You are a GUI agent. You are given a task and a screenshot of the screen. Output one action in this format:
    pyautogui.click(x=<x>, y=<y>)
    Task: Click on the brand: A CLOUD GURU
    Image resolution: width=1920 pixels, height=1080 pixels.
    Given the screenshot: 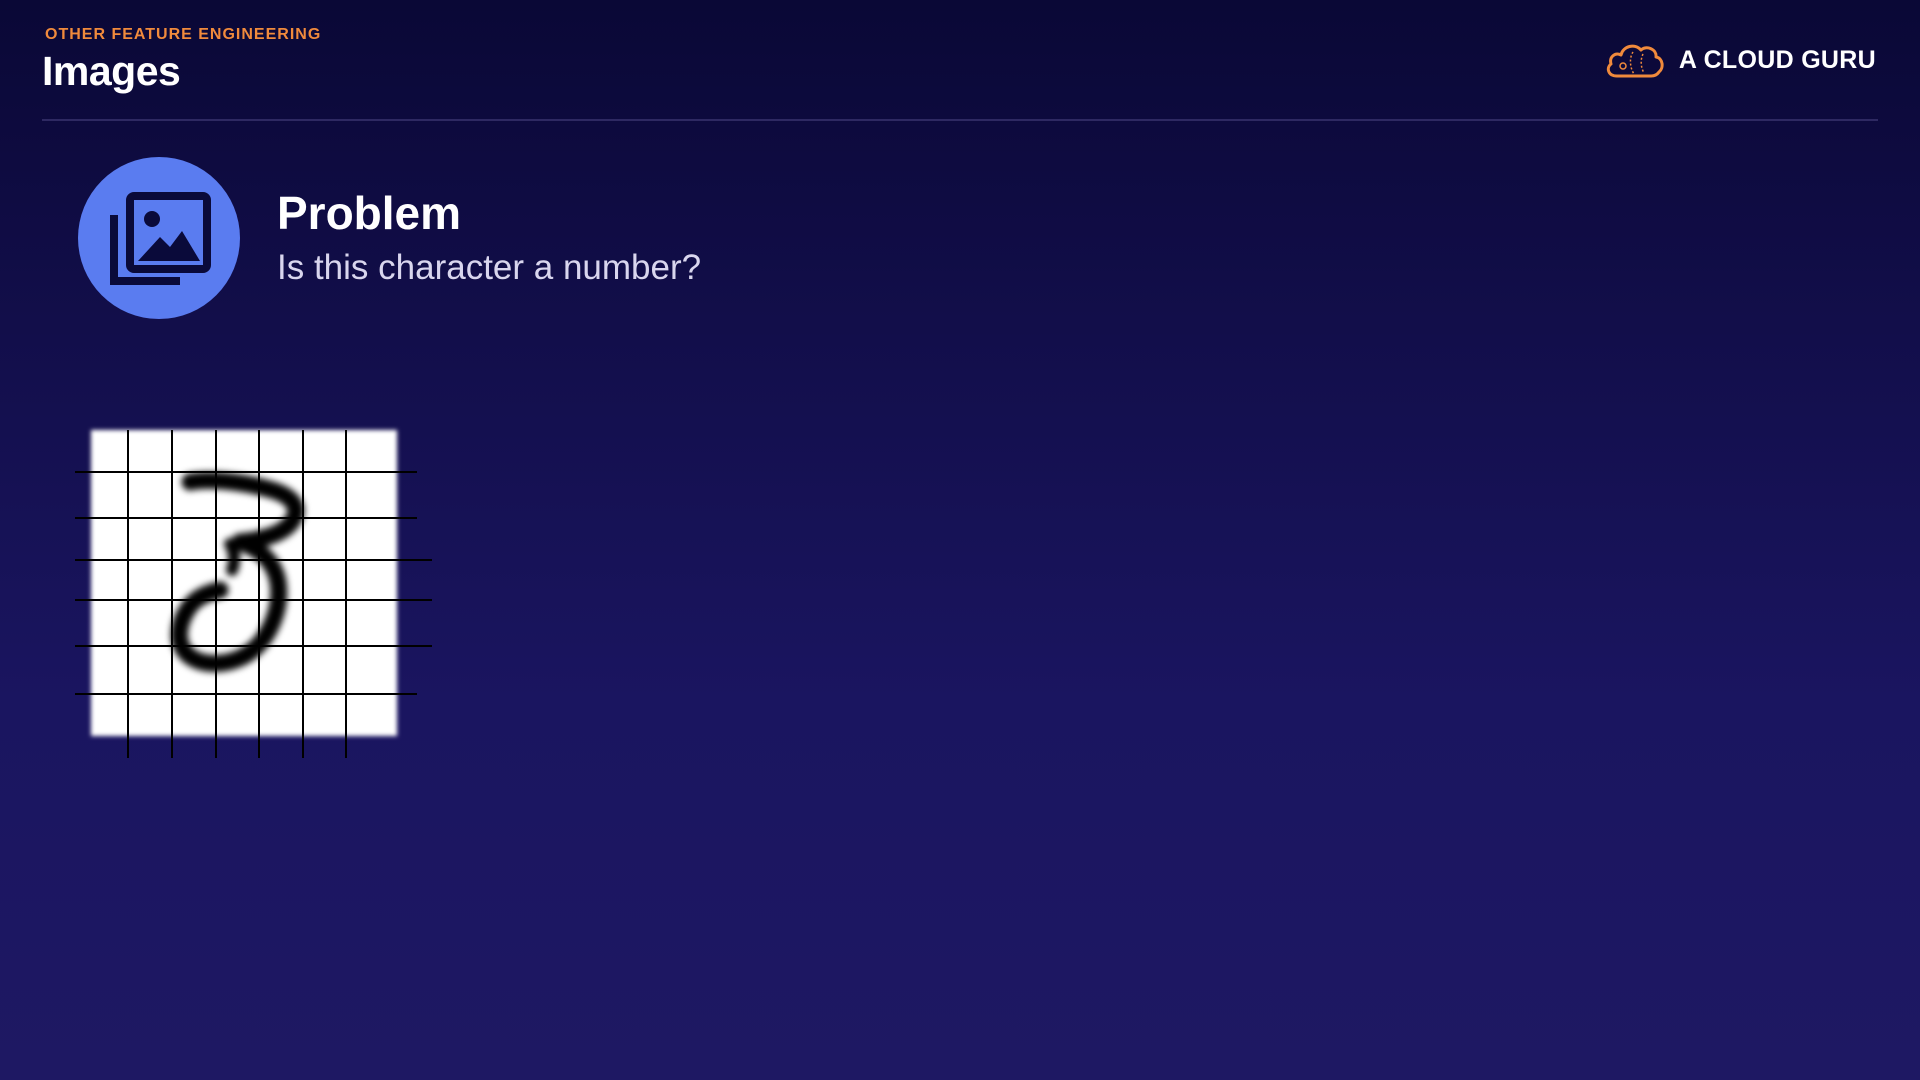 What is the action you would take?
    pyautogui.click(x=1739, y=60)
    